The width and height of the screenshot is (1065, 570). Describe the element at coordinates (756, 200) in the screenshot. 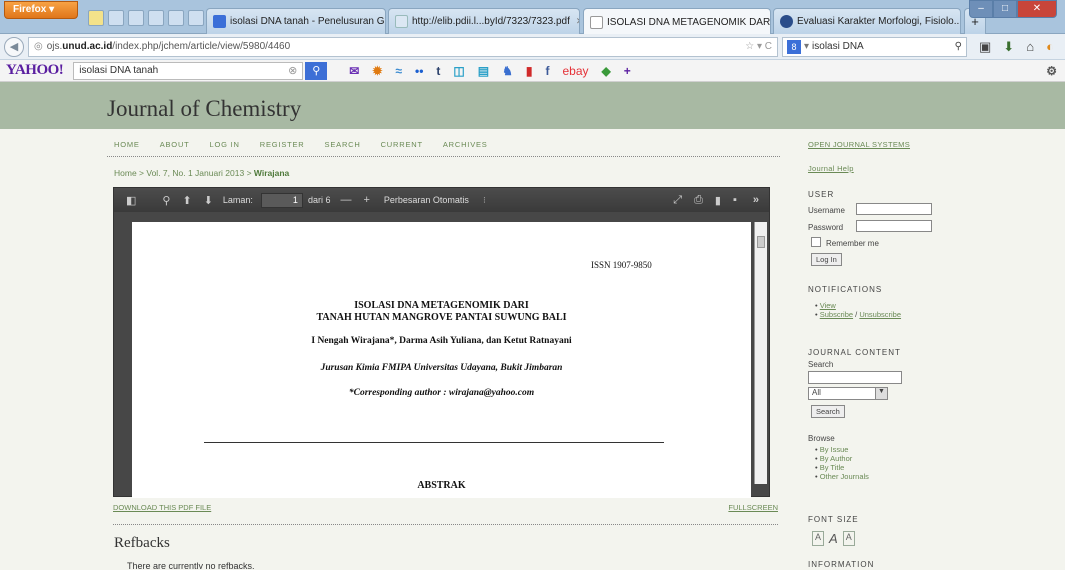

I see `tools-icon: »` at that location.